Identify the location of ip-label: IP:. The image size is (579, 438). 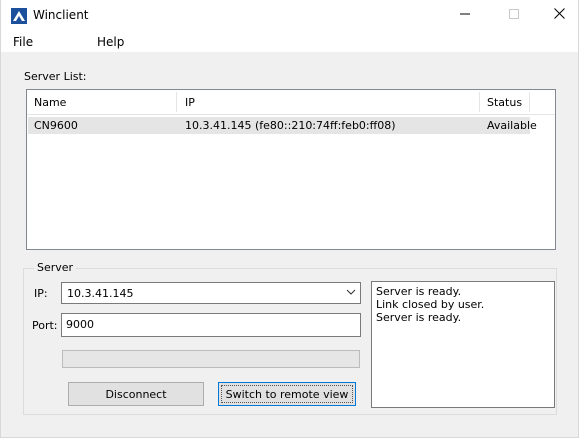
(41, 293).